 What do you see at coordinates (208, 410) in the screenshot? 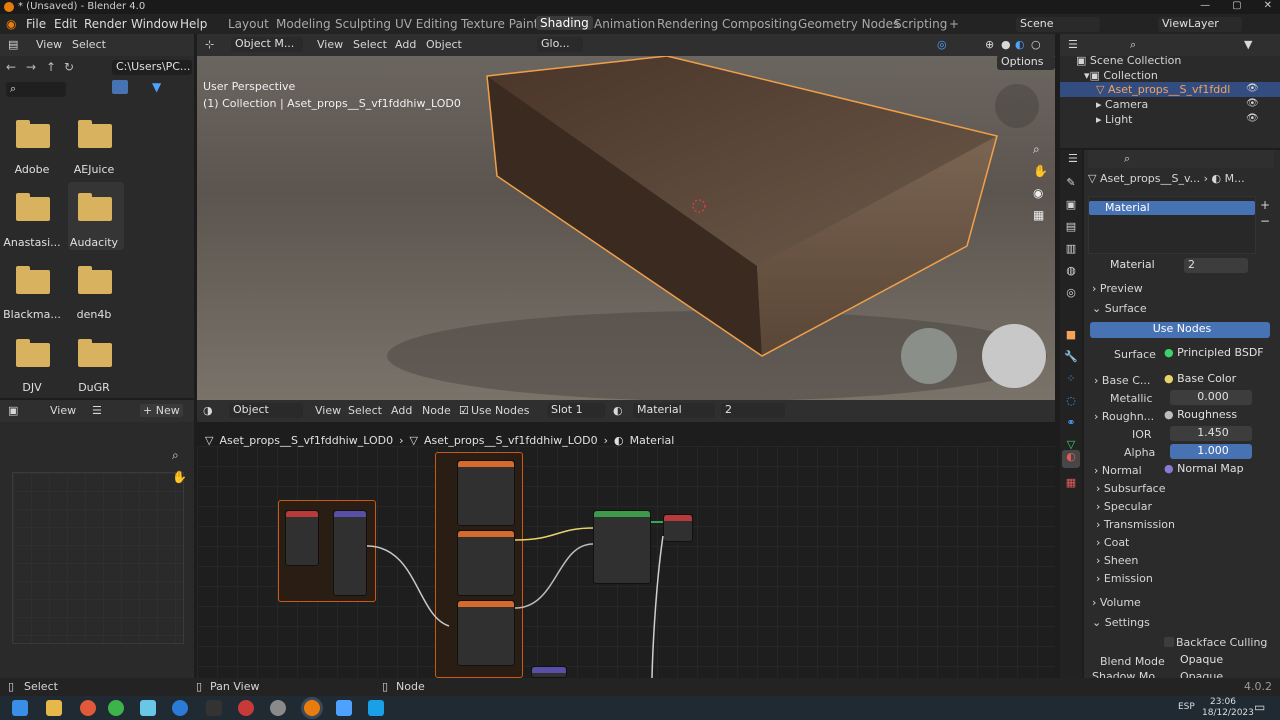
I see `node-editor-type-icon: ◑` at bounding box center [208, 410].